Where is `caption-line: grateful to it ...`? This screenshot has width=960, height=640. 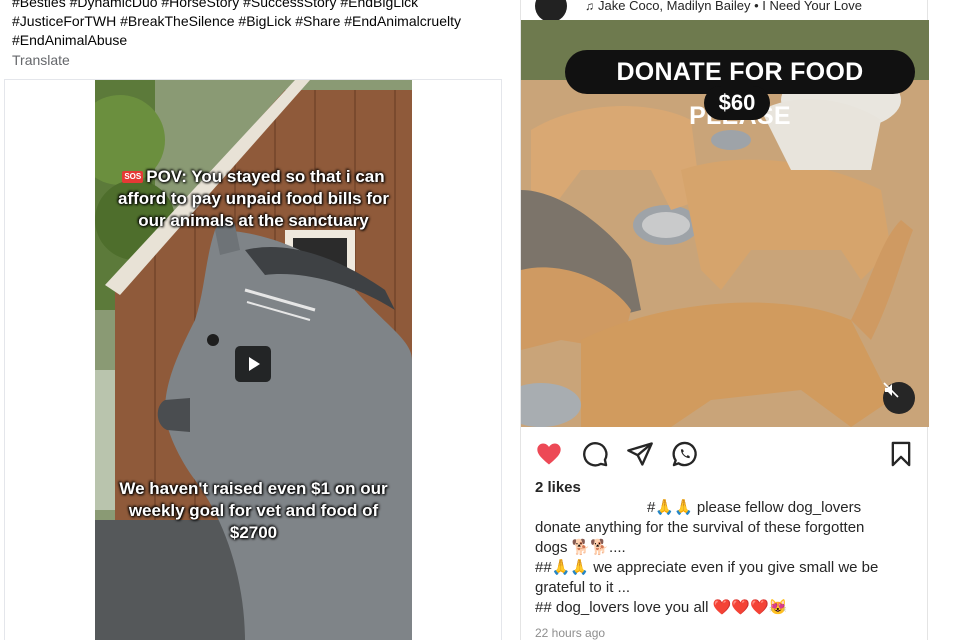 caption-line: grateful to it ... is located at coordinates (583, 587).